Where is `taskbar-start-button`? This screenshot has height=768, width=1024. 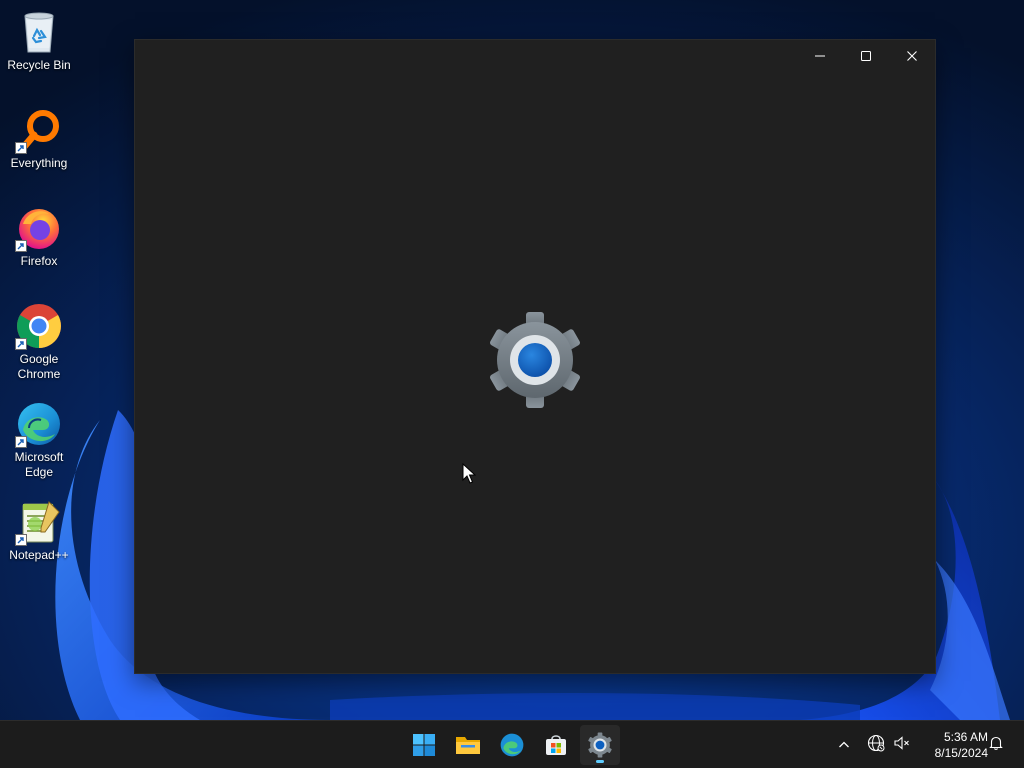 taskbar-start-button is located at coordinates (424, 745).